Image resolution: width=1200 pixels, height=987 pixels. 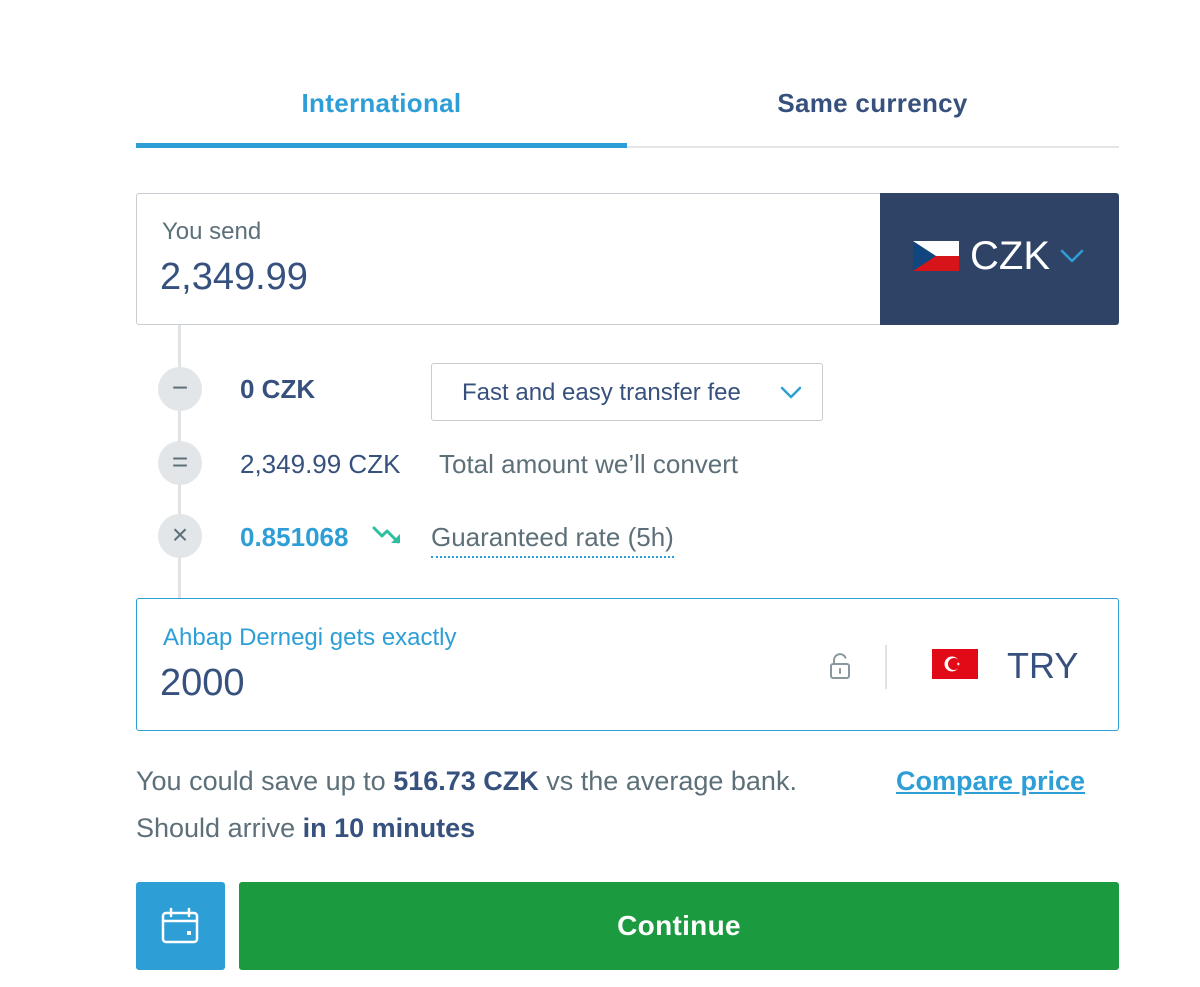 I want to click on minus-icon: −, so click(x=180, y=389).